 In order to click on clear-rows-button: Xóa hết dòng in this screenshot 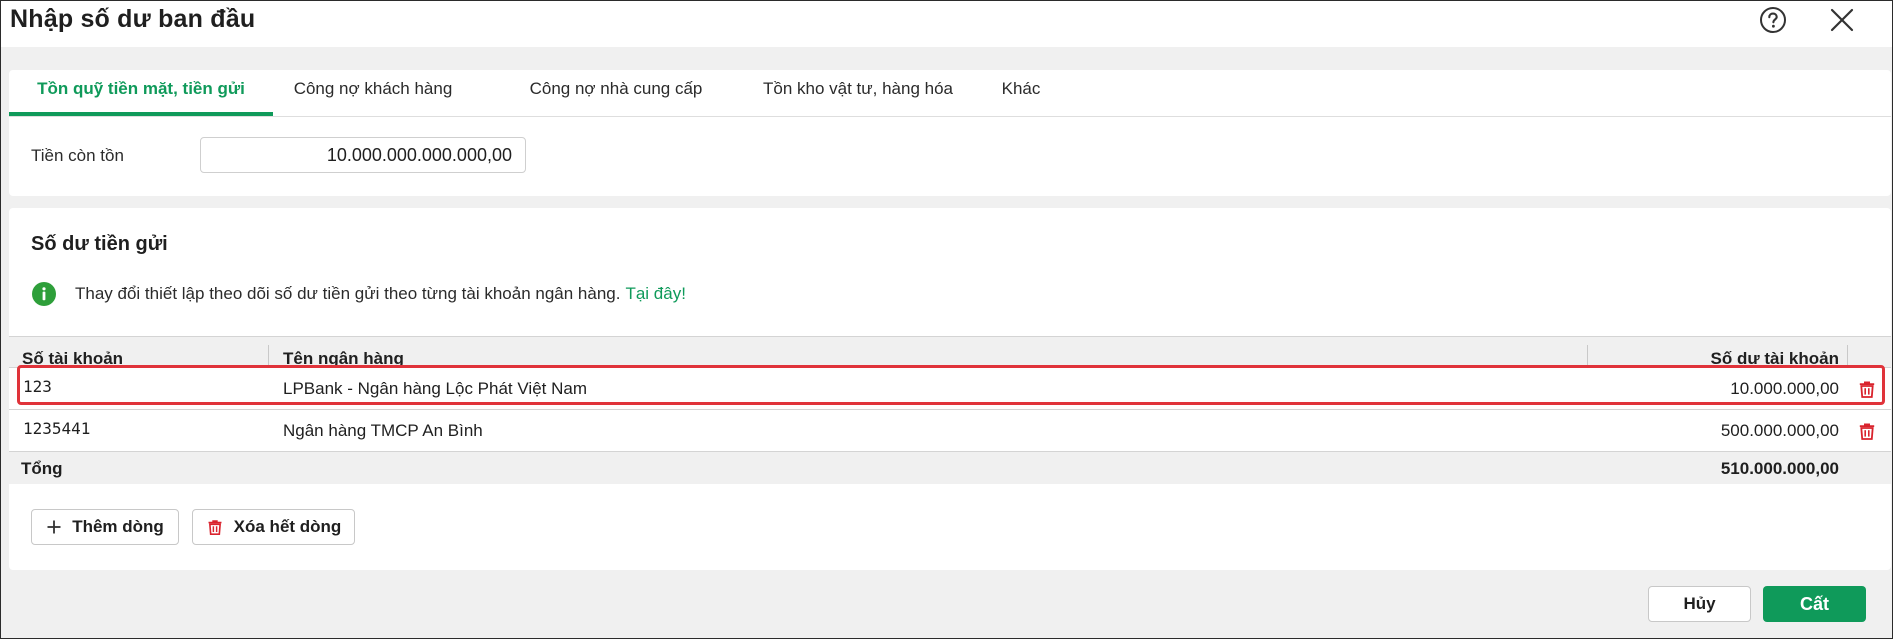, I will do `click(273, 527)`.